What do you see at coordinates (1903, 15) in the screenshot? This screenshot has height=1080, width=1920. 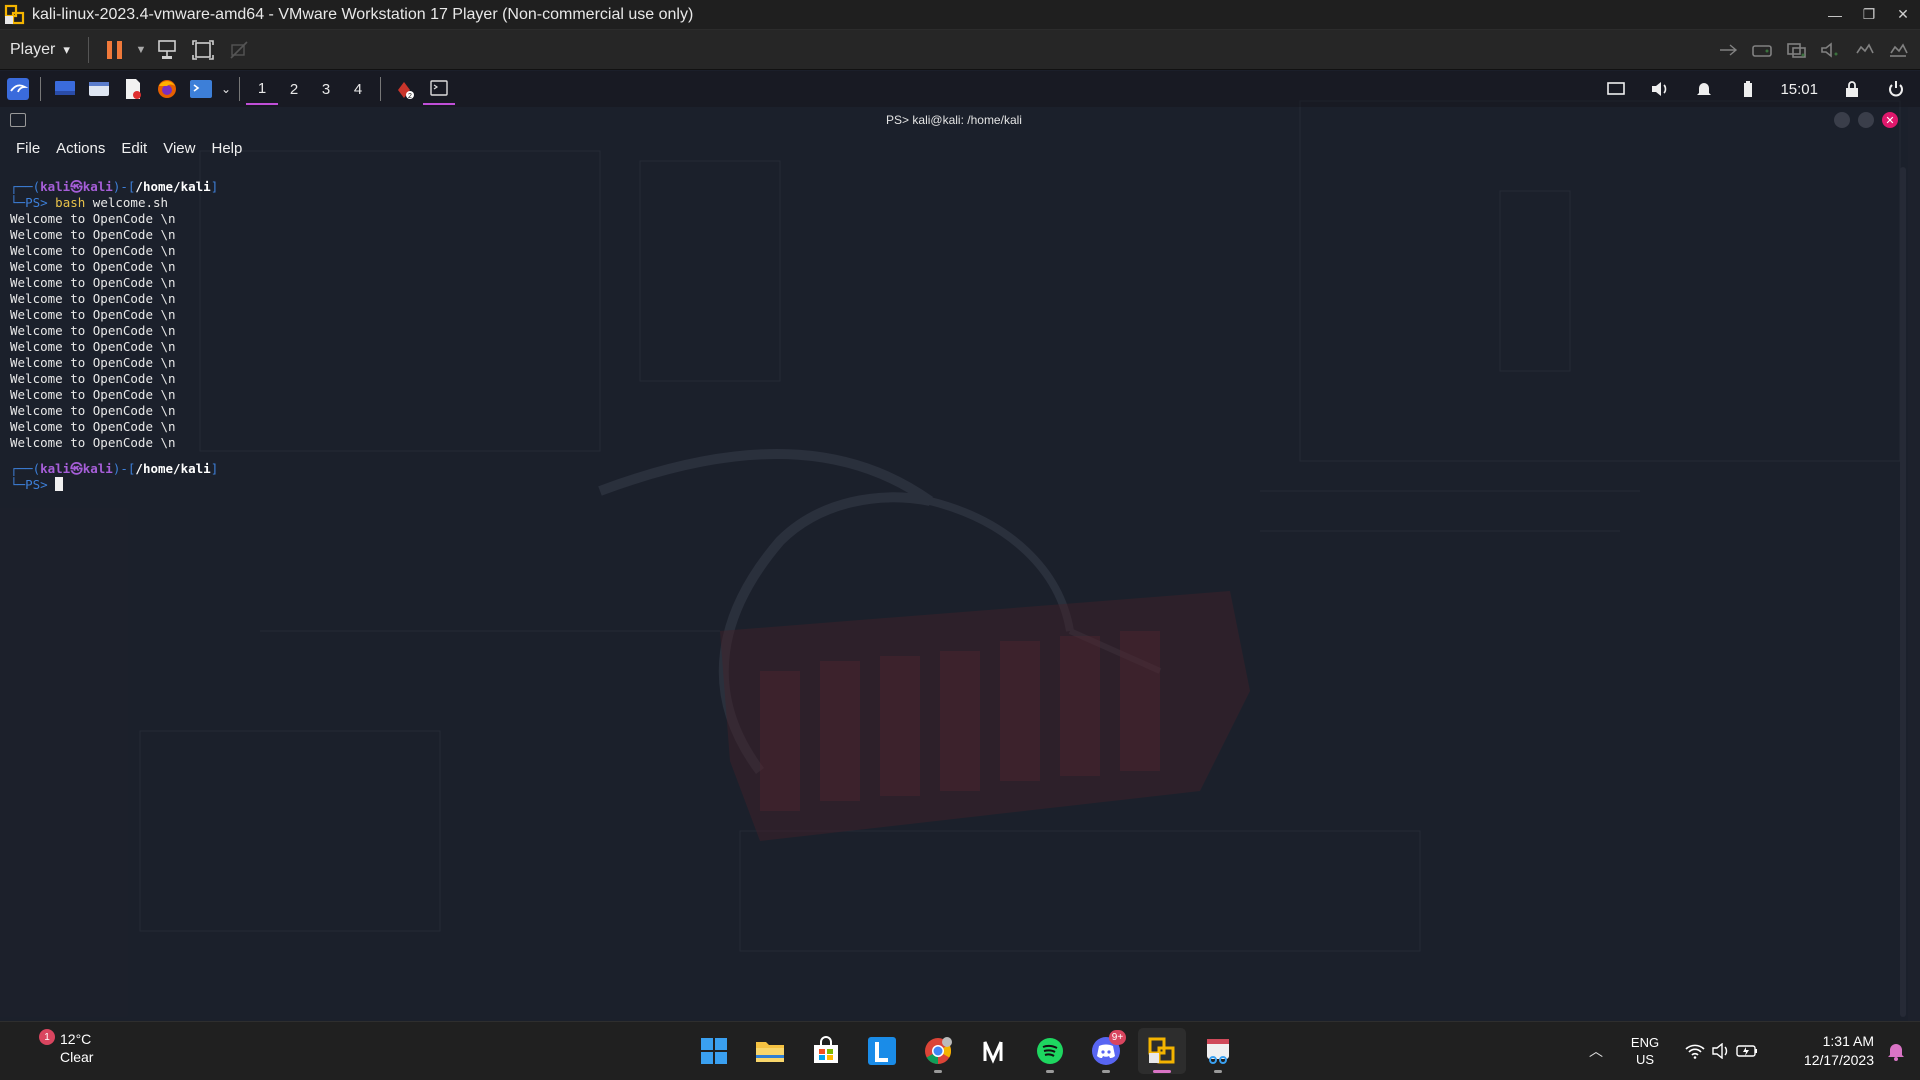 I see `close-button: ✕` at bounding box center [1903, 15].